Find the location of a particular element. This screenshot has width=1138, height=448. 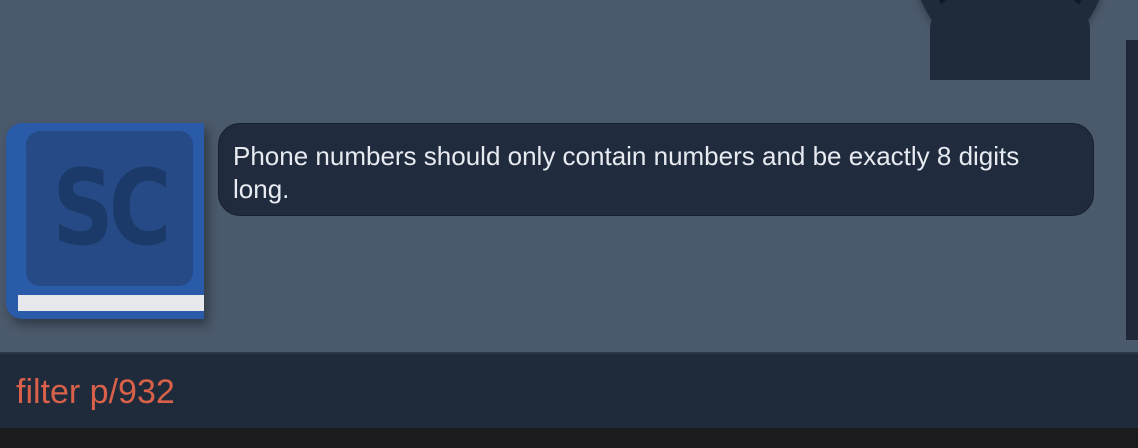

logo-text: SC is located at coordinates (111, 208).